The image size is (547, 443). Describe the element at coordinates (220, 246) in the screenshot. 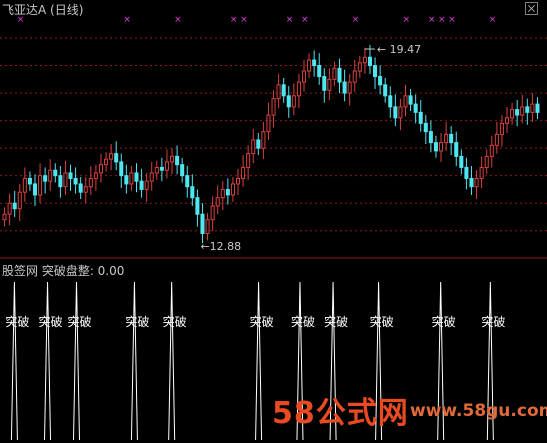

I see `low-annotation: ←12.88` at that location.